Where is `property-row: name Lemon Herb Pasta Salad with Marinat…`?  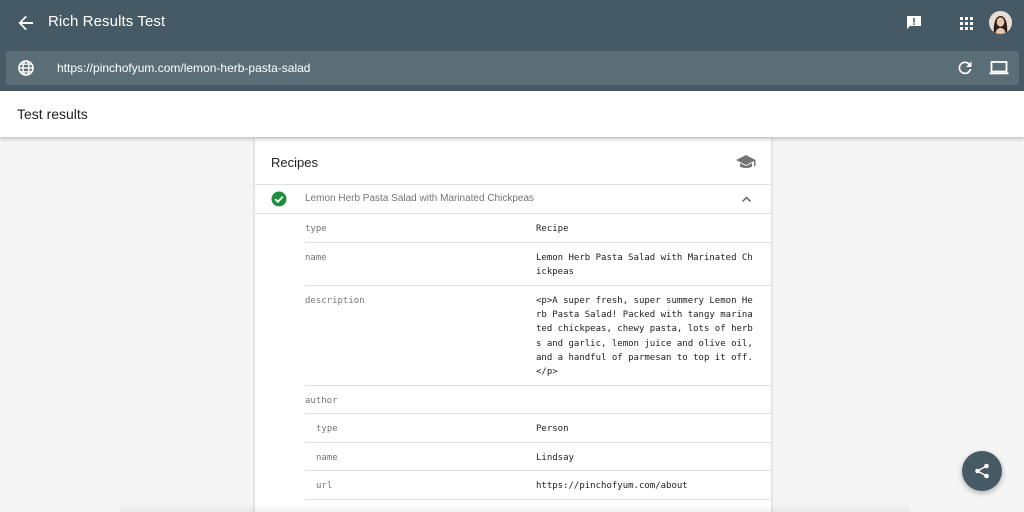 property-row: name Lemon Herb Pasta Salad with Marinat… is located at coordinates (538, 264).